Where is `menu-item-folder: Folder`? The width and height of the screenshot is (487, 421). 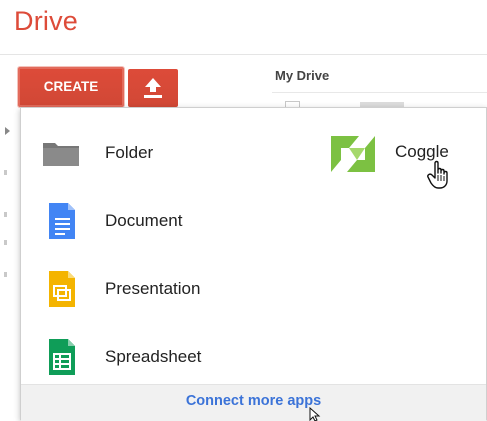
menu-item-folder: Folder is located at coordinates (161, 152).